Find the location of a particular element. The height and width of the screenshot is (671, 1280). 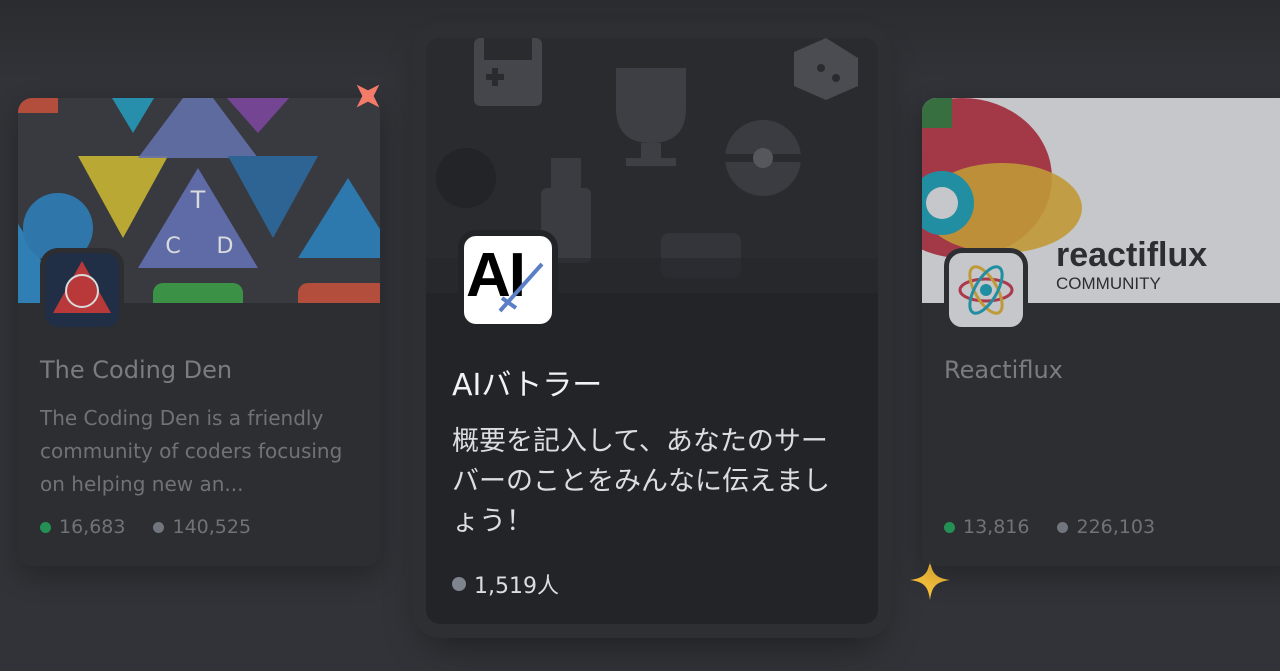

online-count: 13,816 is located at coordinates (986, 527).